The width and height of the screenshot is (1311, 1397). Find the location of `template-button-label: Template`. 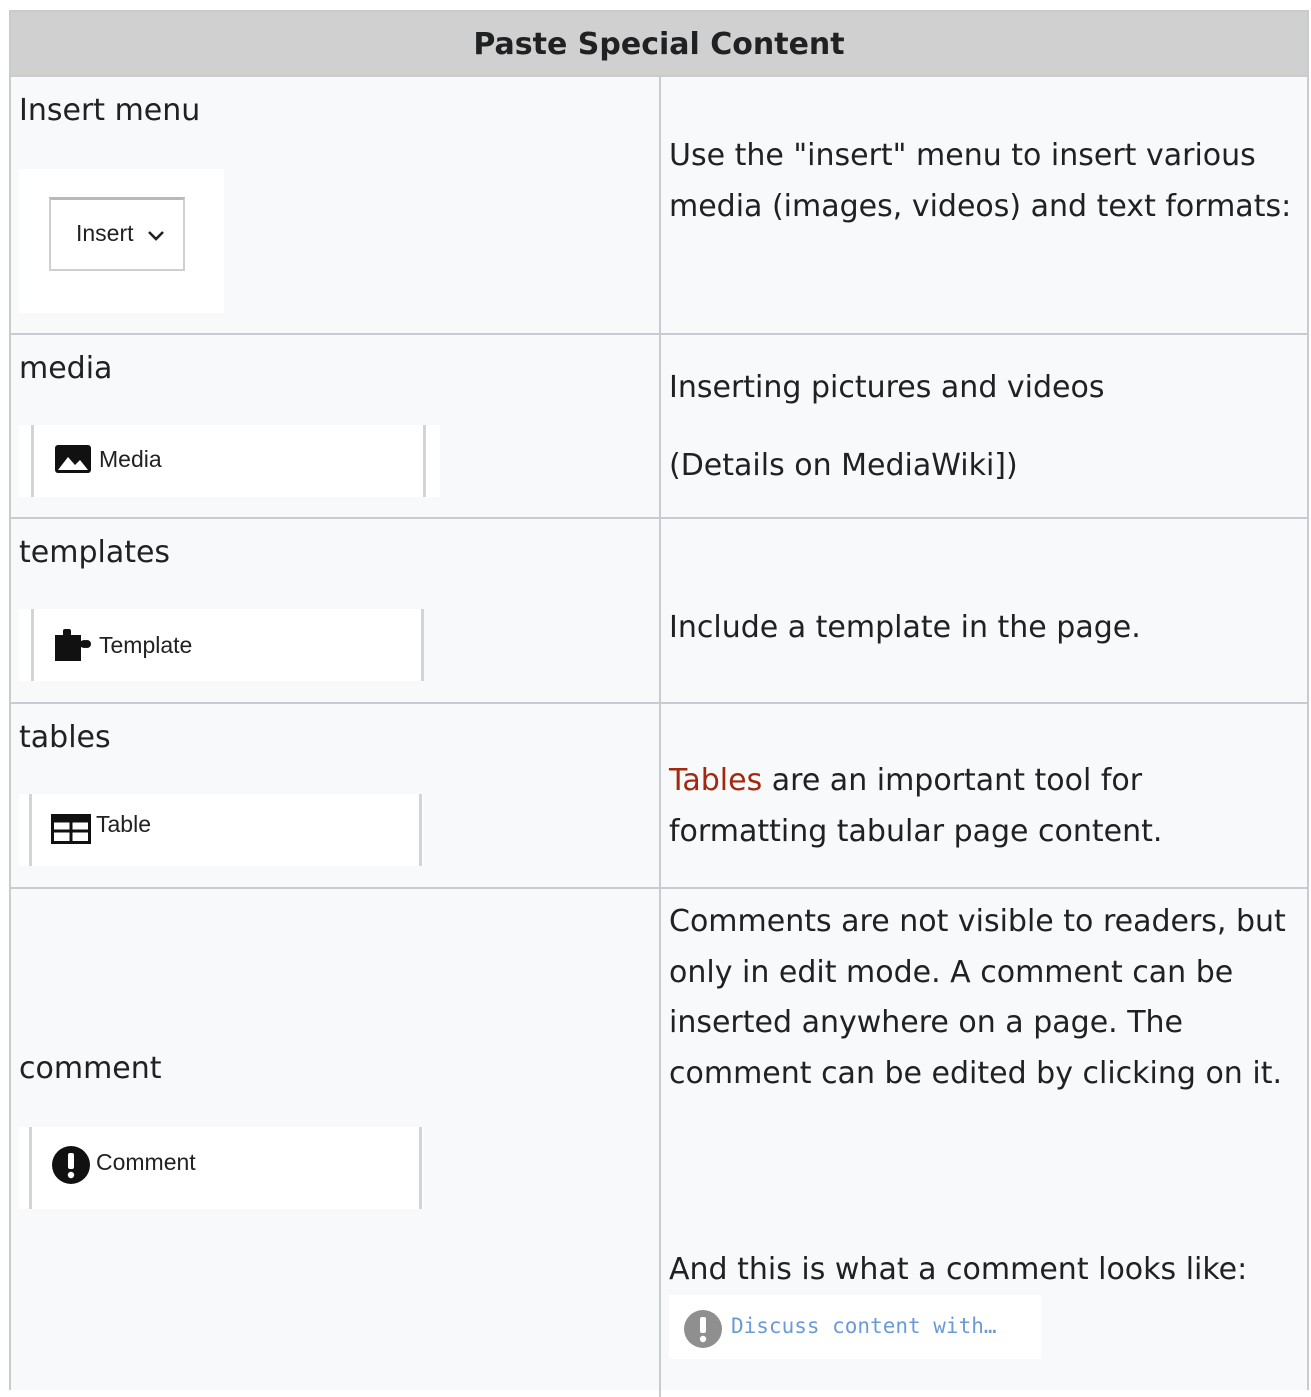

template-button-label: Template is located at coordinates (146, 645).